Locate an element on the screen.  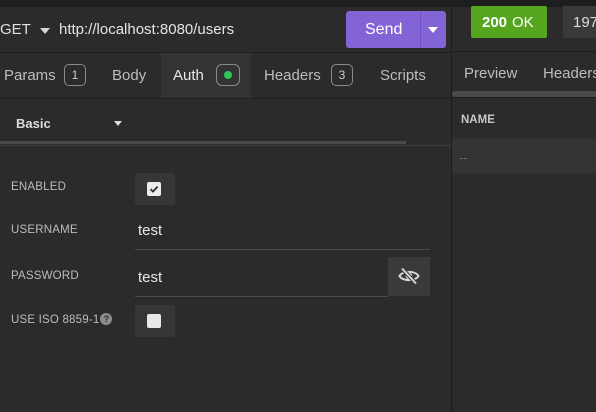
active-dot-icon is located at coordinates (228, 75).